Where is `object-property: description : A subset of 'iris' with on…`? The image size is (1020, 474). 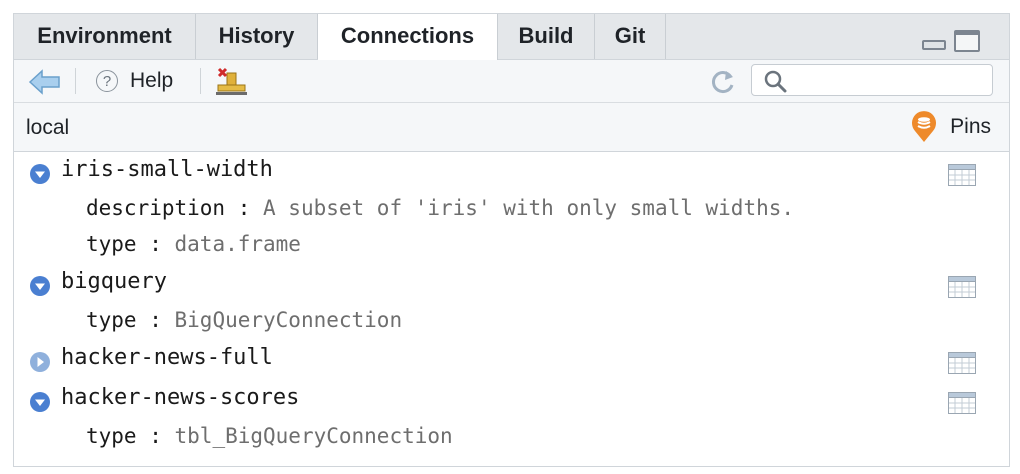
object-property: description : A subset of 'iris' with on… is located at coordinates (440, 208).